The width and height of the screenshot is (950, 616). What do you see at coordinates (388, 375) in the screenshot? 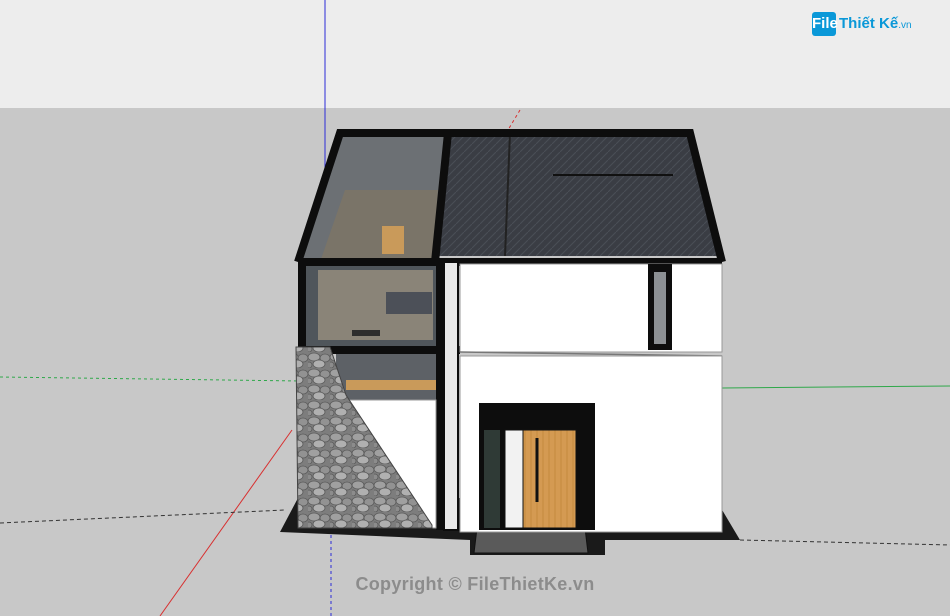
I see `lower-glass-facade` at bounding box center [388, 375].